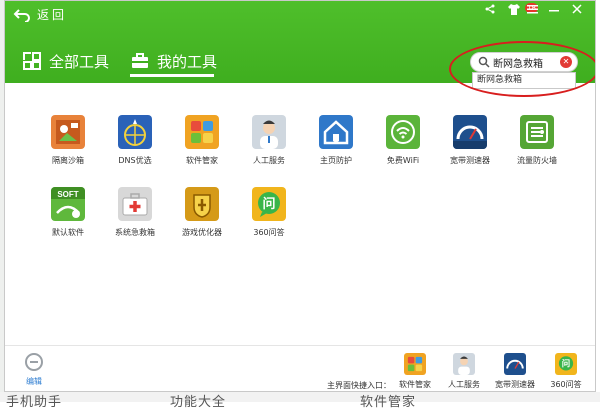 This screenshot has height=410, width=600. I want to click on menu-icon, so click(532, 10).